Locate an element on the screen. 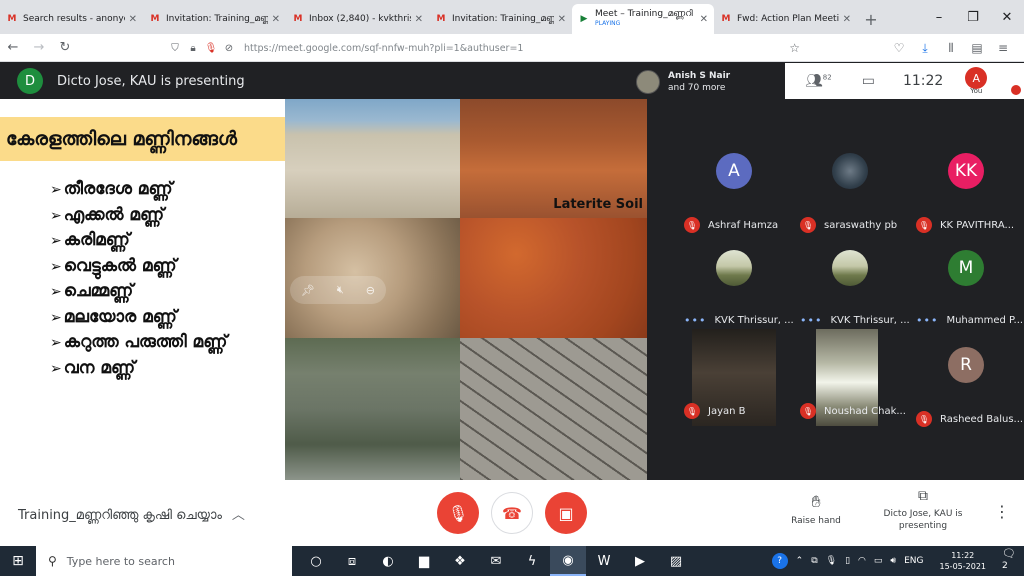 This screenshot has height=576, width=1024. self-avatar: A You is located at coordinates (976, 81).